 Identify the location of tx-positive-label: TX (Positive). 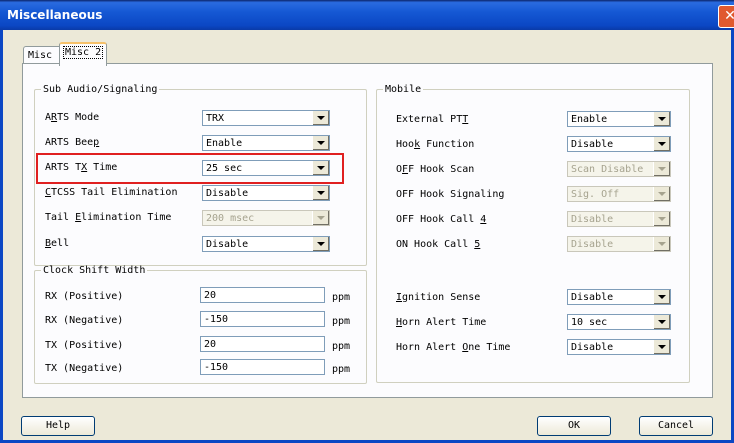
(84, 345).